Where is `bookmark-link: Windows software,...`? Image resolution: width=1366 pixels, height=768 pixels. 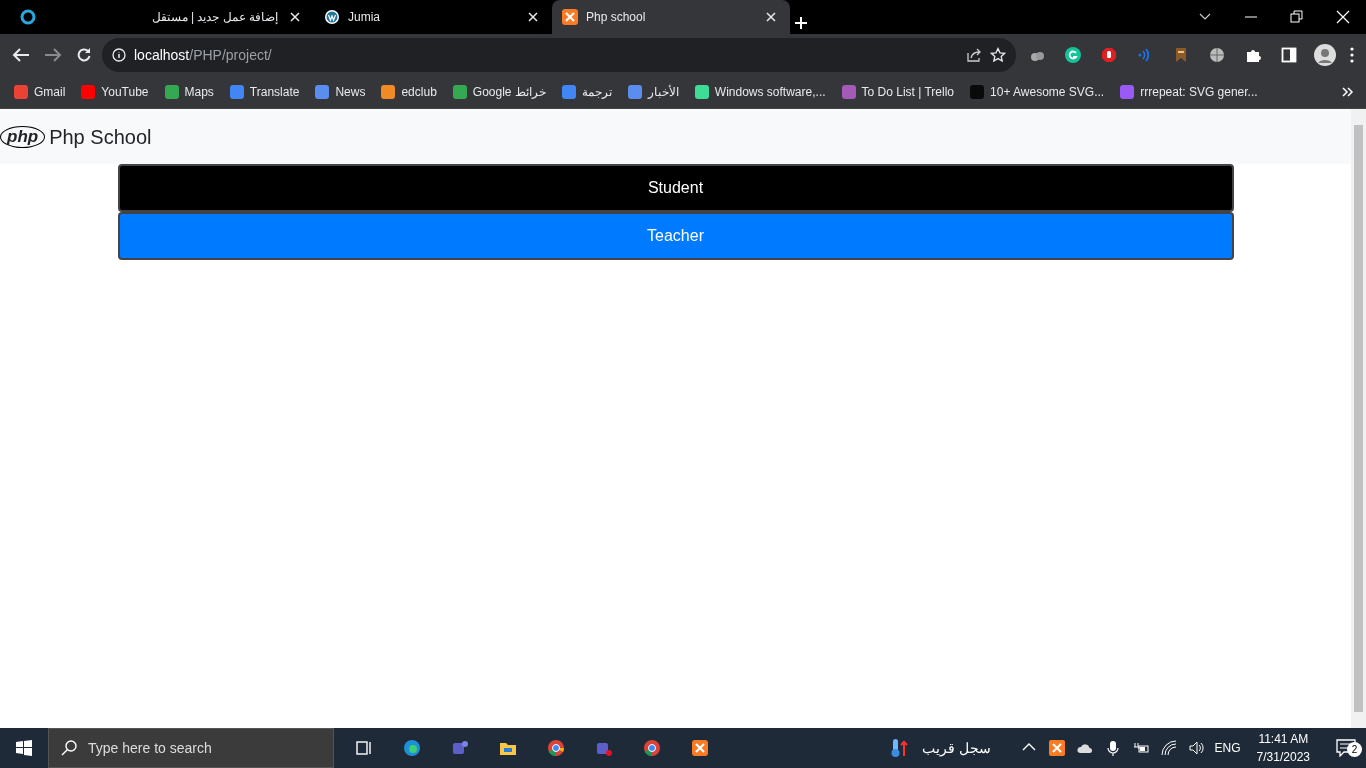 bookmark-link: Windows software,... is located at coordinates (760, 92).